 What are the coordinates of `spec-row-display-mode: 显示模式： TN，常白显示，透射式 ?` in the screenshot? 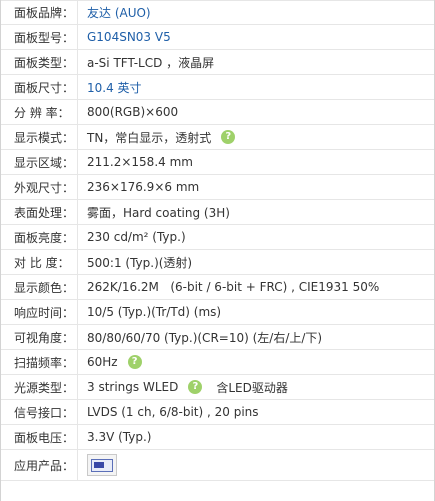 It's located at (217, 137).